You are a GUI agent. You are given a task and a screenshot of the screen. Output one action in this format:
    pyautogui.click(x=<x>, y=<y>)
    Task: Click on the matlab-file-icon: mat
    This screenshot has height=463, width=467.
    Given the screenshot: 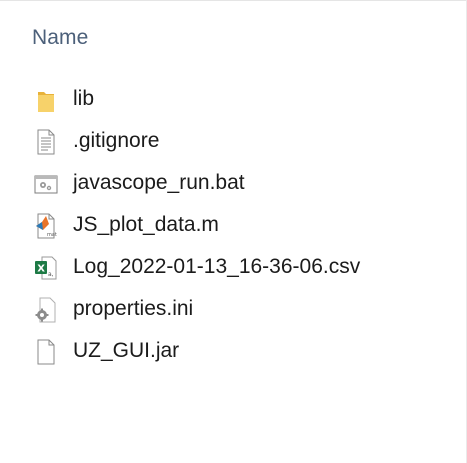 What is the action you would take?
    pyautogui.click(x=46, y=226)
    